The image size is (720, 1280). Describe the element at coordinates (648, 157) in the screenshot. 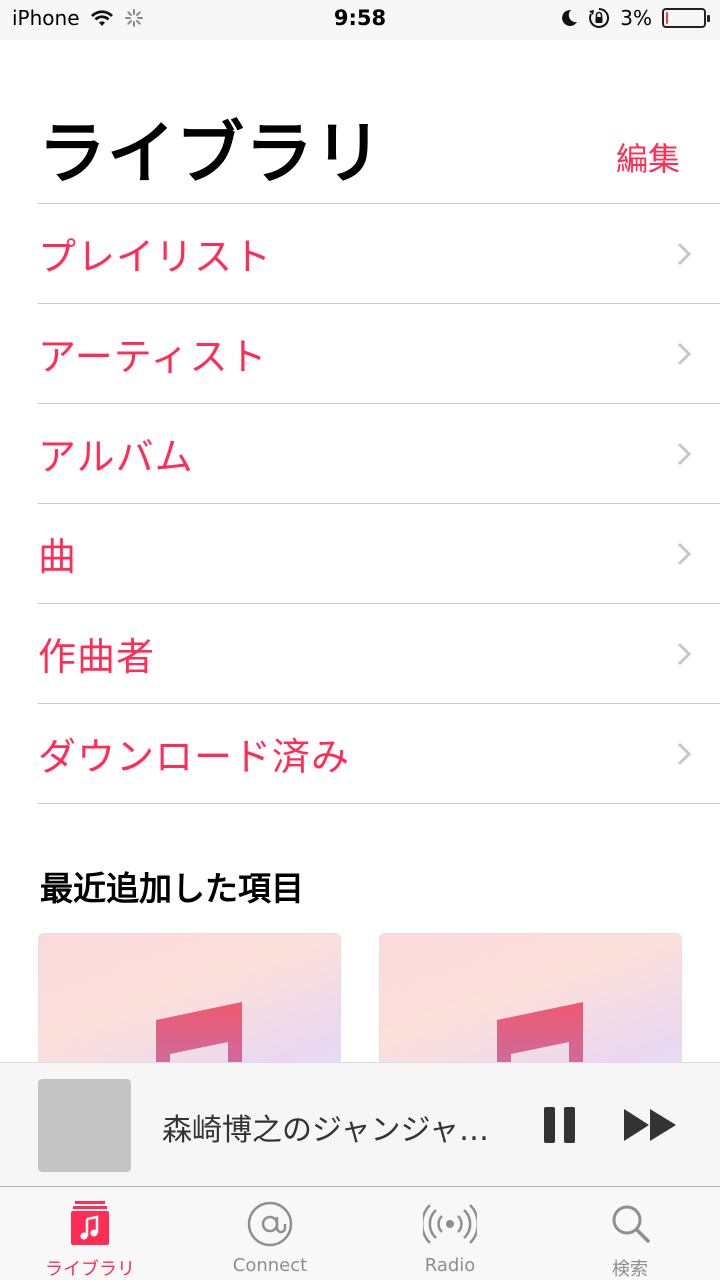

I see `edit-button: 編集` at that location.